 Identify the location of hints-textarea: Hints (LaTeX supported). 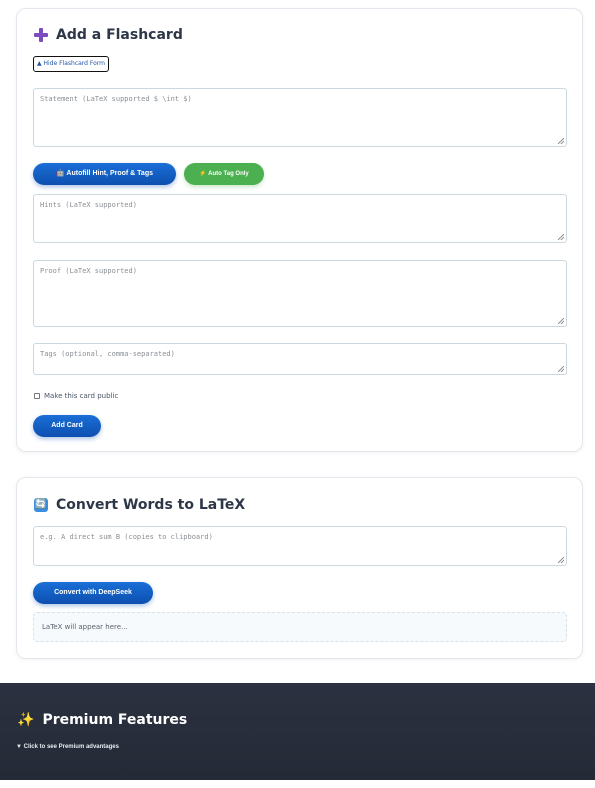
(300, 218).